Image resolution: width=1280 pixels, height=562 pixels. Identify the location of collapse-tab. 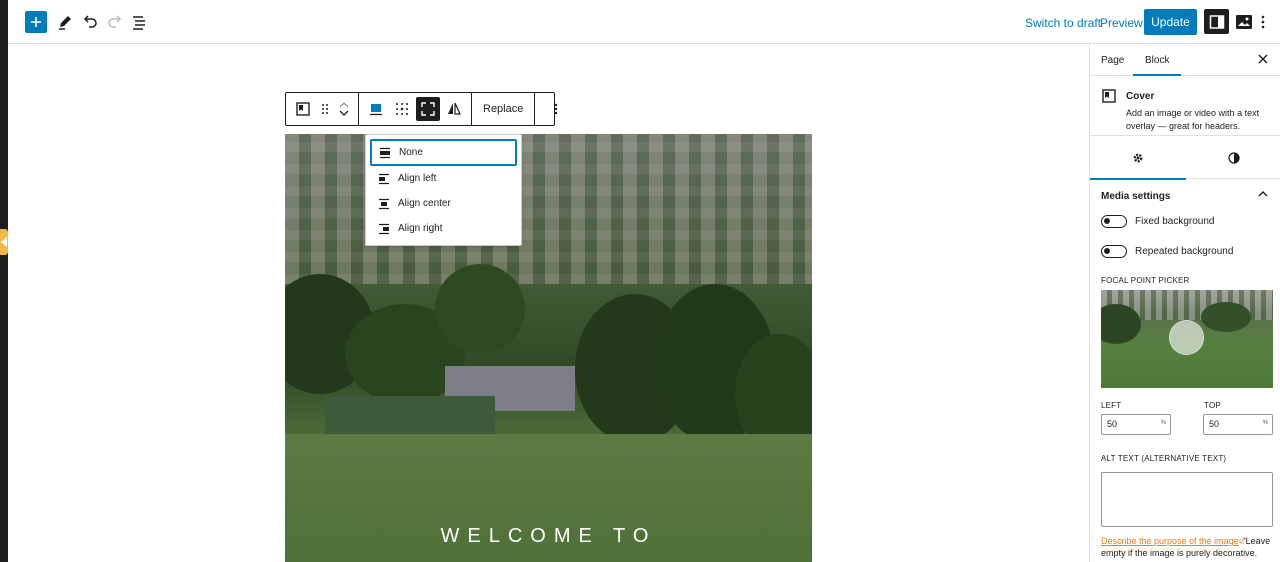
(4, 242).